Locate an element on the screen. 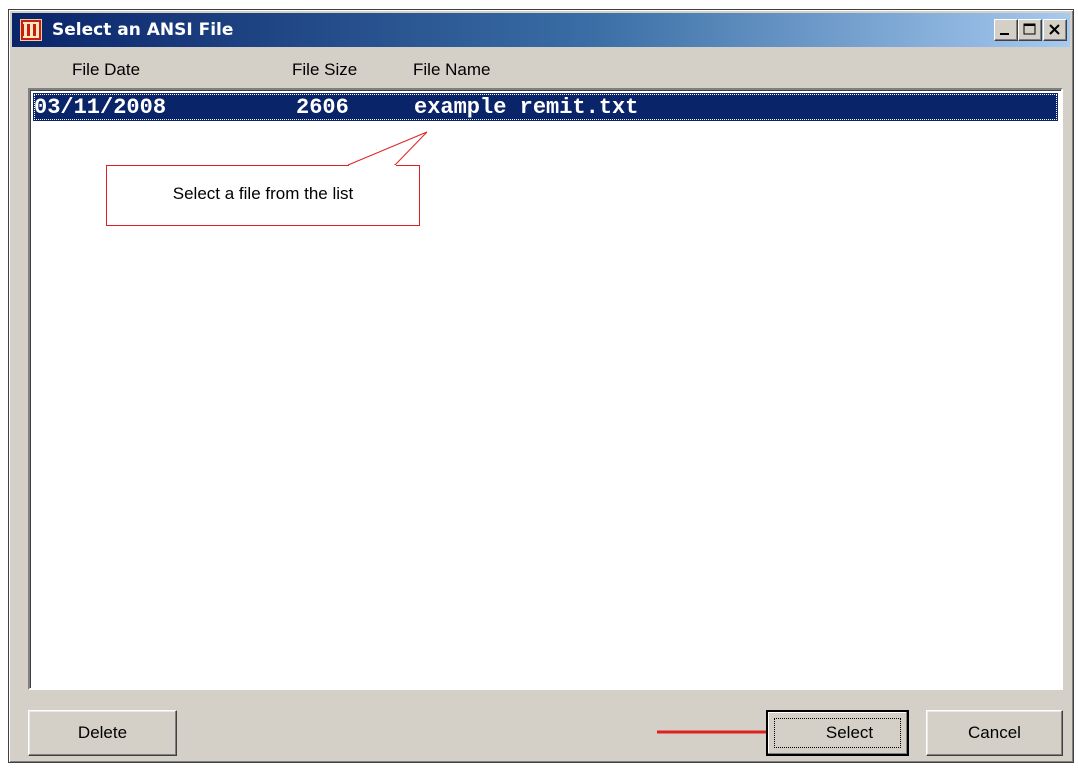 The image size is (1078, 770). close-button is located at coordinates (1055, 30).